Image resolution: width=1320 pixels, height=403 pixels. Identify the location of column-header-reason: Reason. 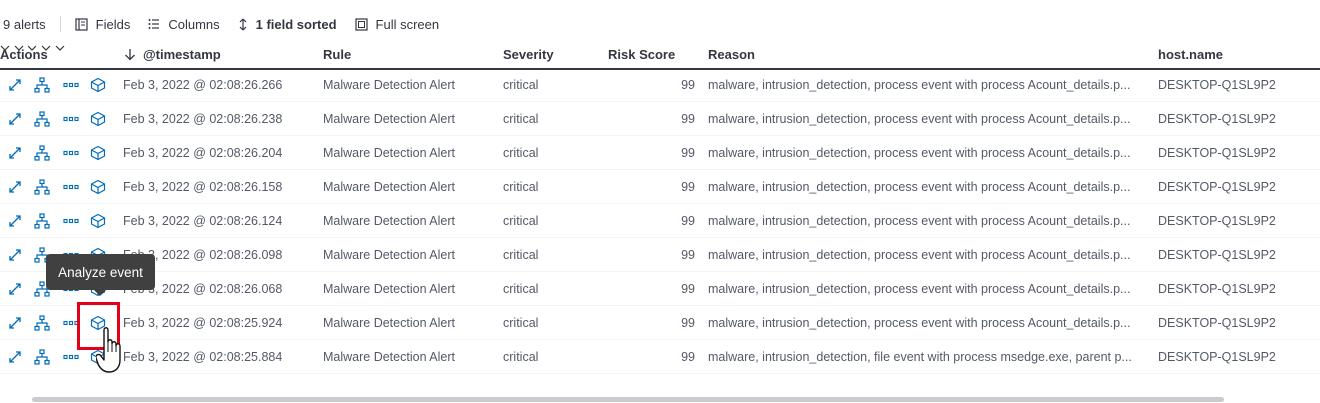
(731, 54).